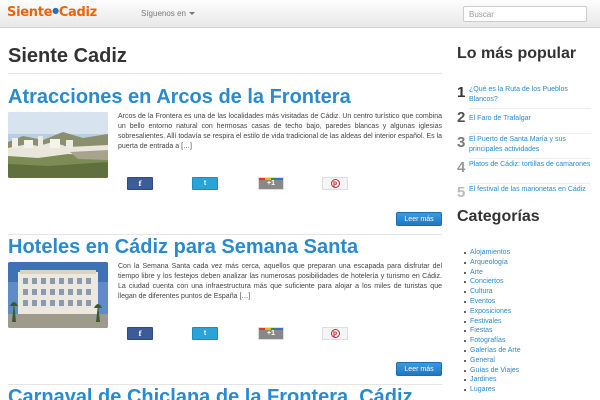  Describe the element at coordinates (461, 142) in the screenshot. I see `popular-rank: 3` at that location.